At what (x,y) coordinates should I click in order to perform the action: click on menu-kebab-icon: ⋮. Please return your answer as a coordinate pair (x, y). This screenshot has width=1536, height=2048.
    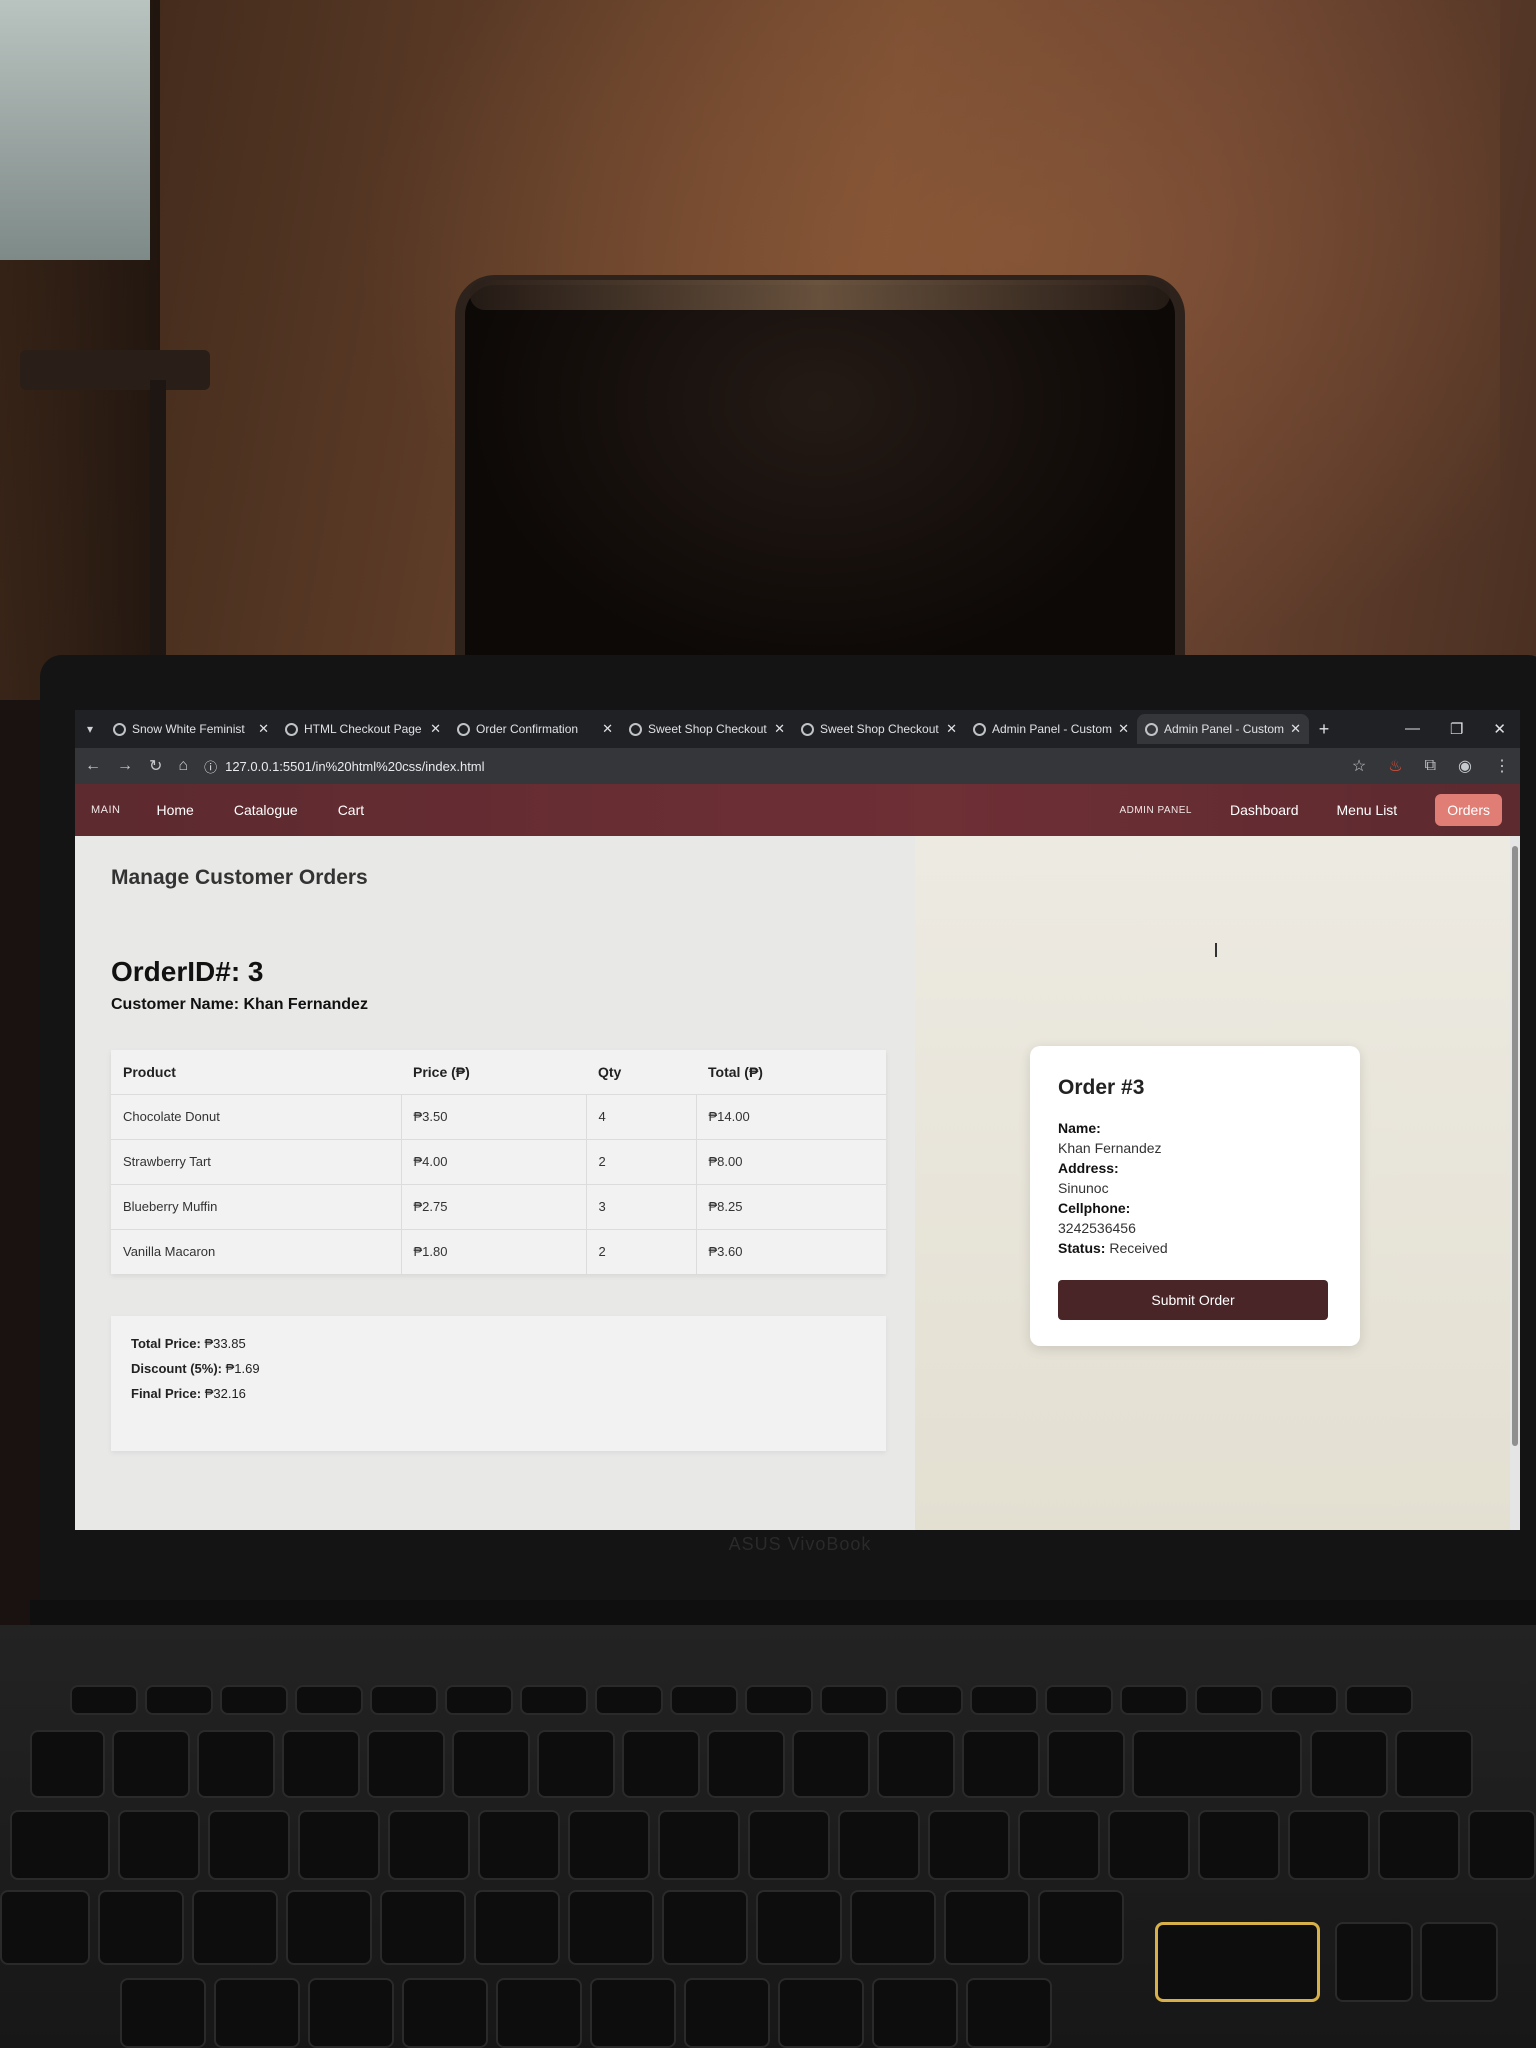
    Looking at the image, I should click on (1502, 766).